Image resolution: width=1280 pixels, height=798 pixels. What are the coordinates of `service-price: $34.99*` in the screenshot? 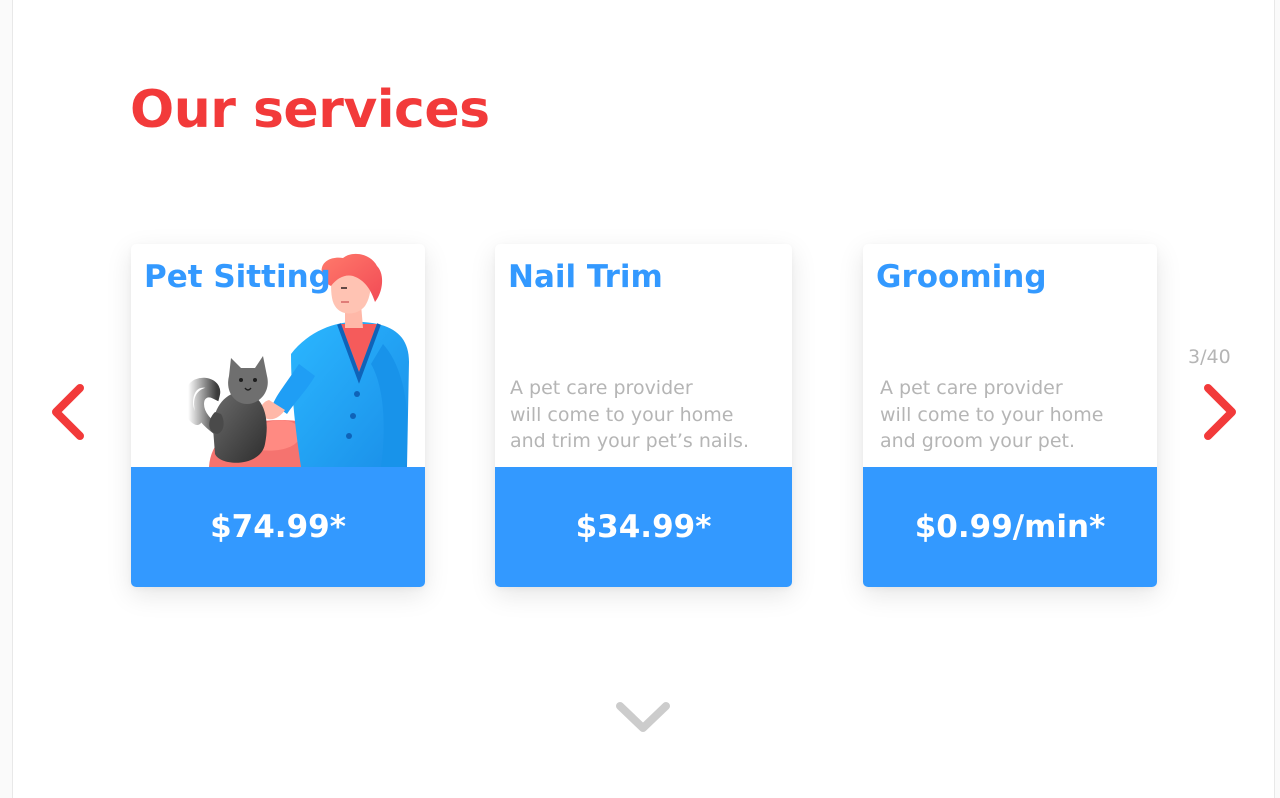 It's located at (643, 527).